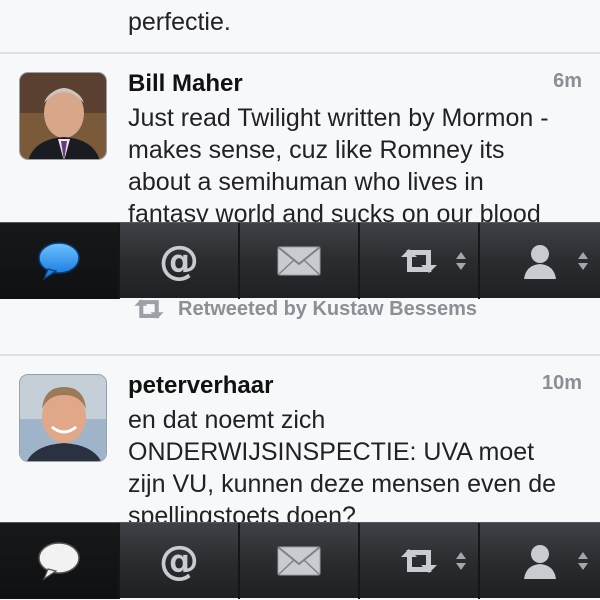 The height and width of the screenshot is (600, 600). Describe the element at coordinates (338, 118) in the screenshot. I see `tweet-text-line: Just read Twilight written by Mormon -` at that location.